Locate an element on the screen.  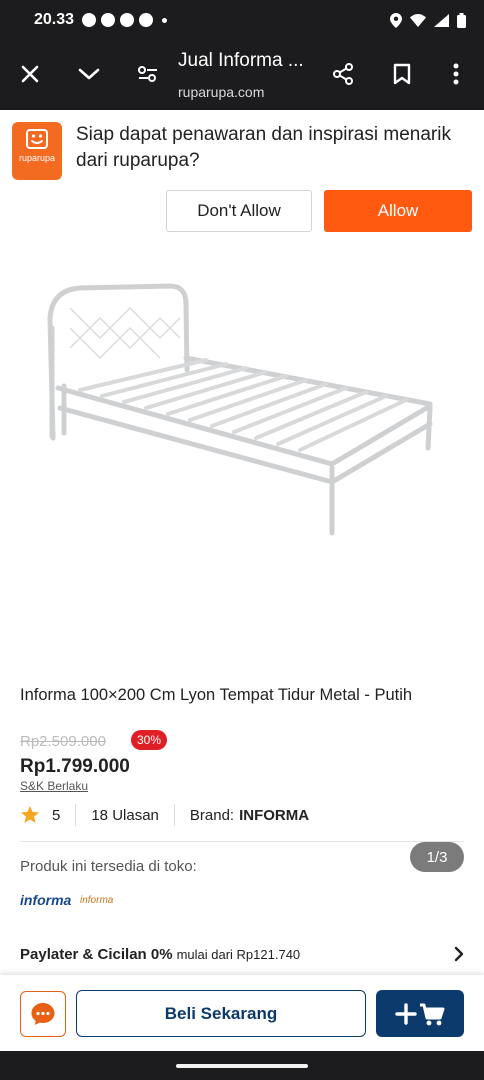
bookmark-icon is located at coordinates (402, 74).